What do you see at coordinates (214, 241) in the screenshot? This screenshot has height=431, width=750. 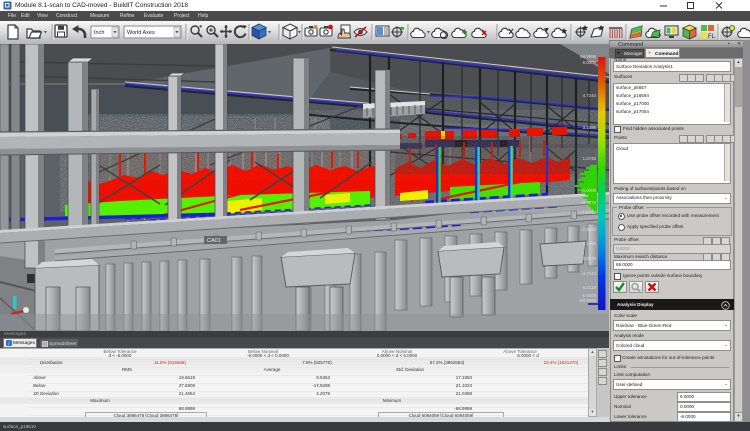 I see `svg-text: CA01` at bounding box center [214, 241].